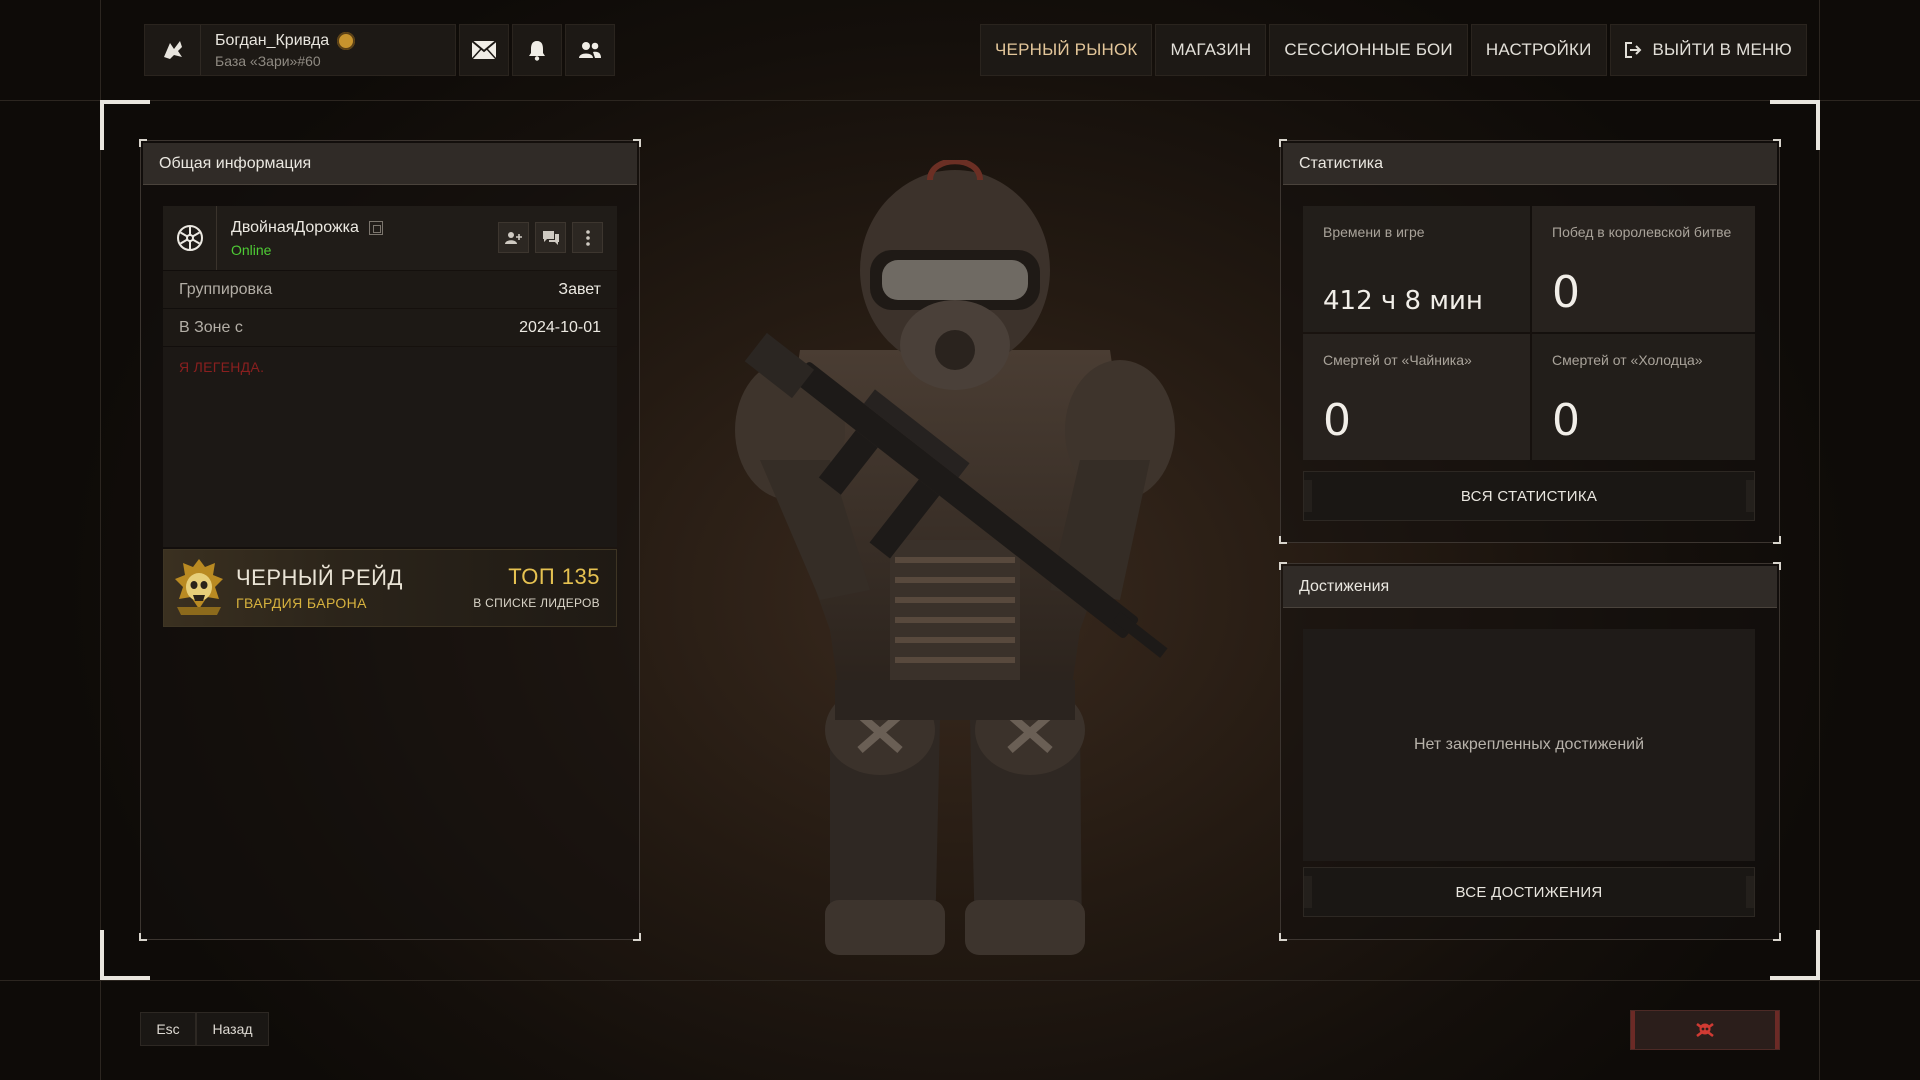 This screenshot has height=1080, width=1920. I want to click on stat-royale-wins-label: Побед в королевской битве, so click(1642, 232).